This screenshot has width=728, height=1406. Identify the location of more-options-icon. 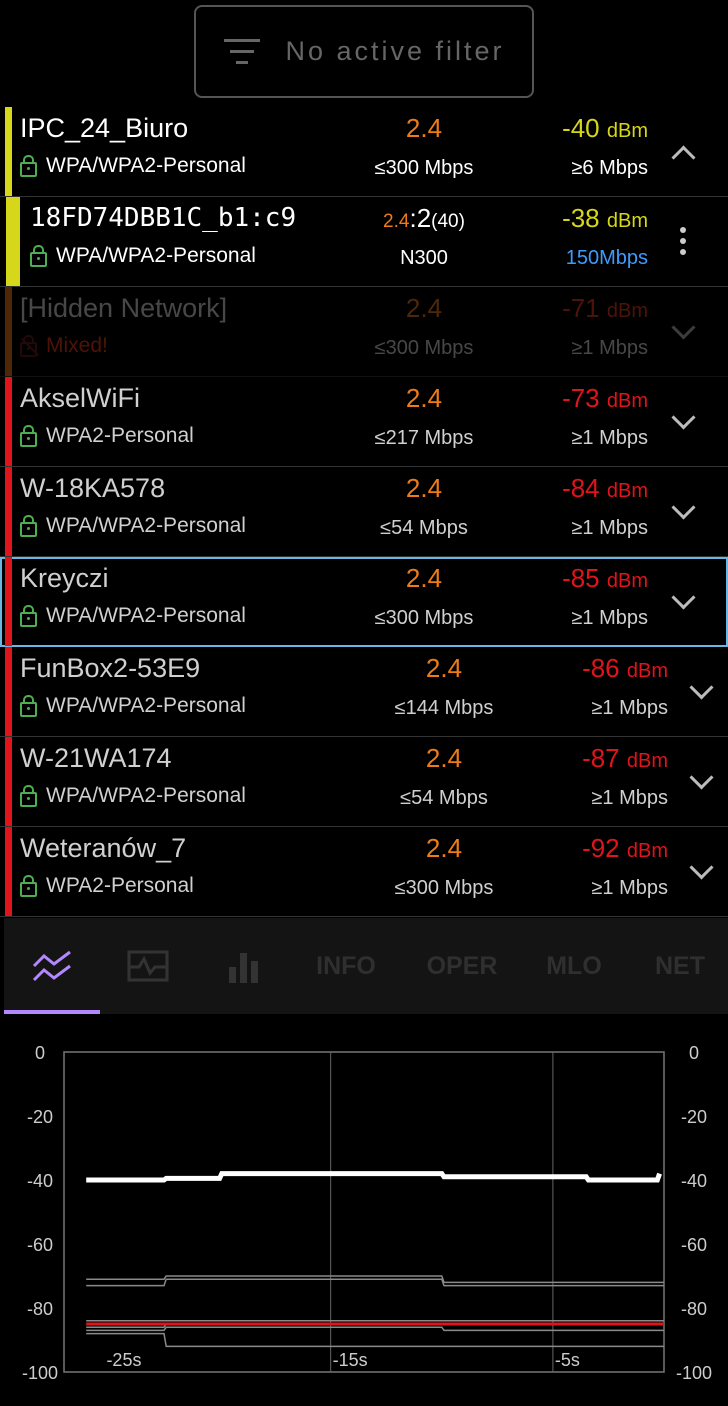
(683, 243).